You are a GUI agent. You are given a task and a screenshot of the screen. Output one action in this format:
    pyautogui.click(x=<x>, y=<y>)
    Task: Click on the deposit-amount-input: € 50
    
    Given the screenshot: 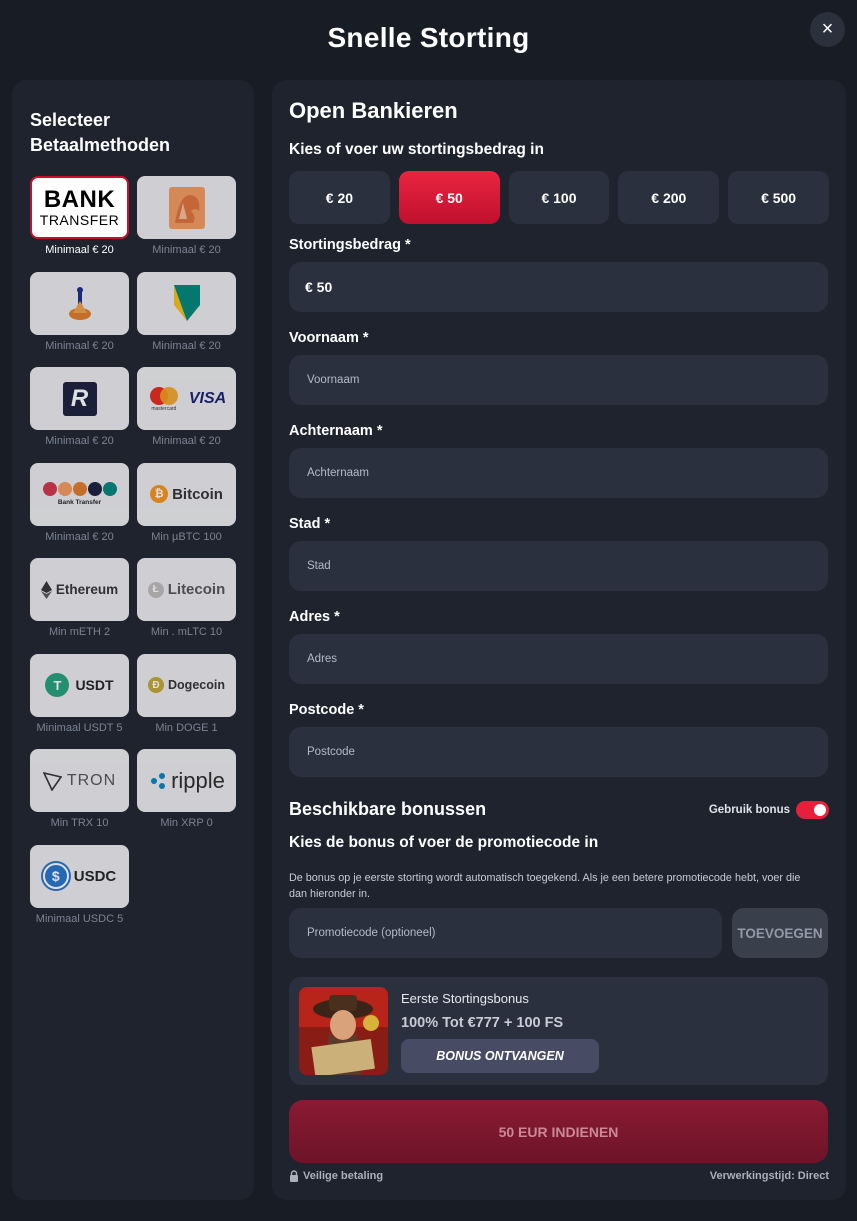 What is the action you would take?
    pyautogui.click(x=558, y=287)
    